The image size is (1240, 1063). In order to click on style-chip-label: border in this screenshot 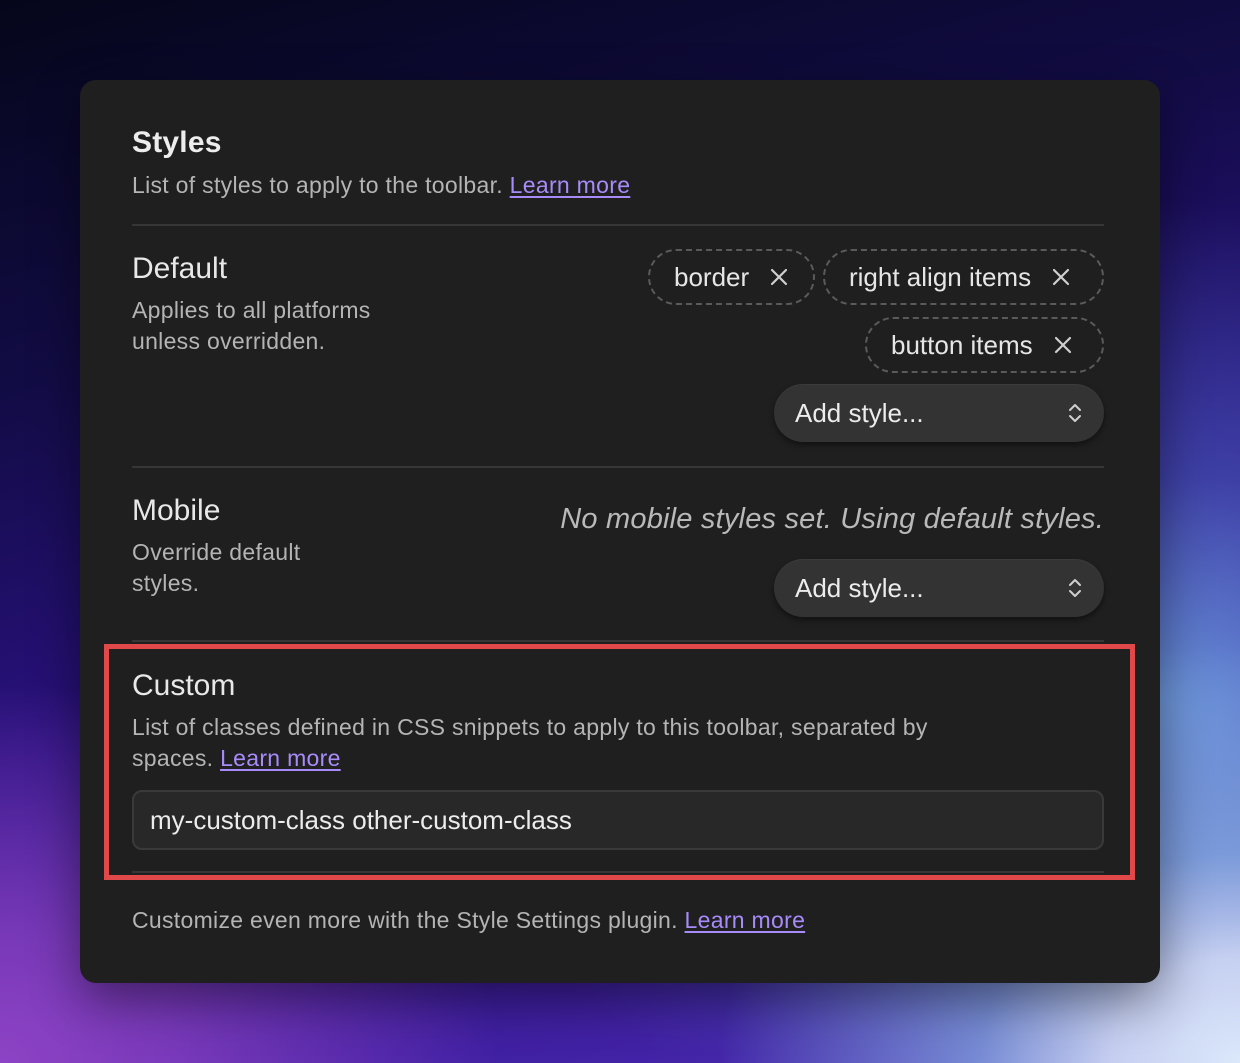, I will do `click(712, 276)`.